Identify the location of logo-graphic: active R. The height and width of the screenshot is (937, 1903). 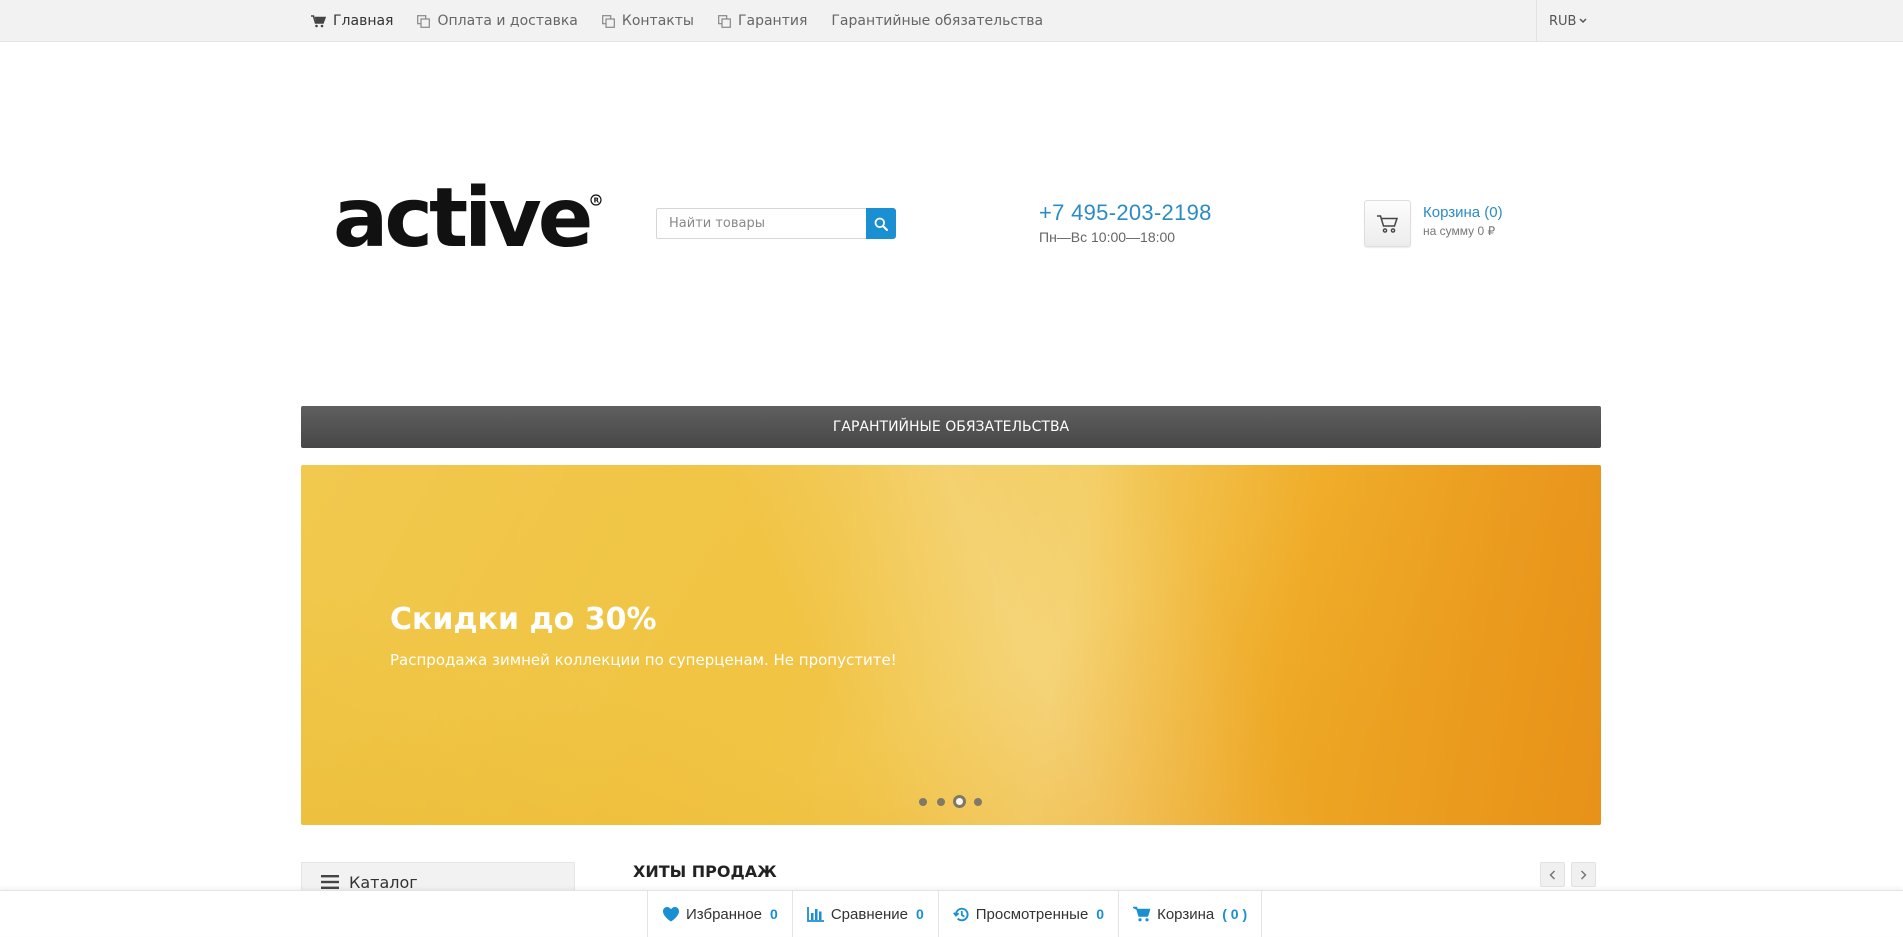
(467, 218).